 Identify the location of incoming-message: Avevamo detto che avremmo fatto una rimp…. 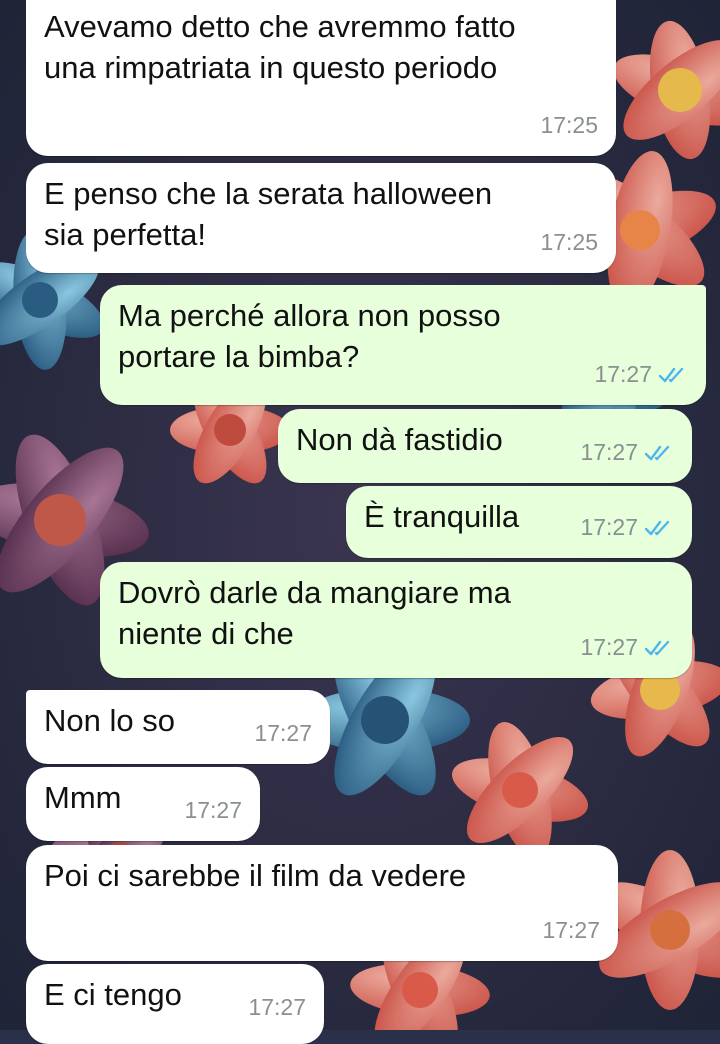
(321, 78).